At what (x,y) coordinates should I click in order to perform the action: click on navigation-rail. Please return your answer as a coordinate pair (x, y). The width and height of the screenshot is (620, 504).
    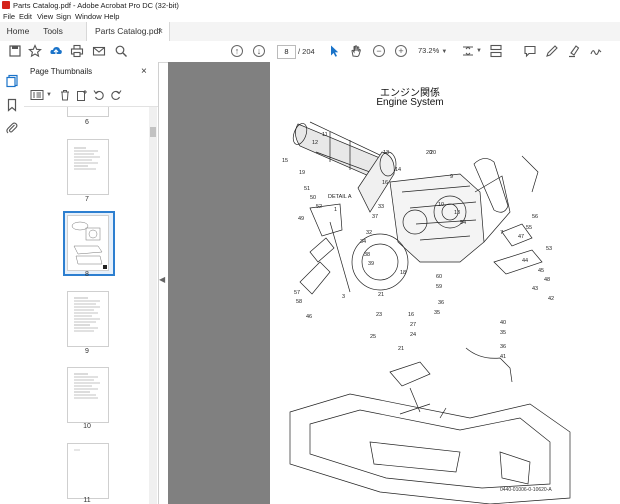
    Looking at the image, I should click on (12, 283).